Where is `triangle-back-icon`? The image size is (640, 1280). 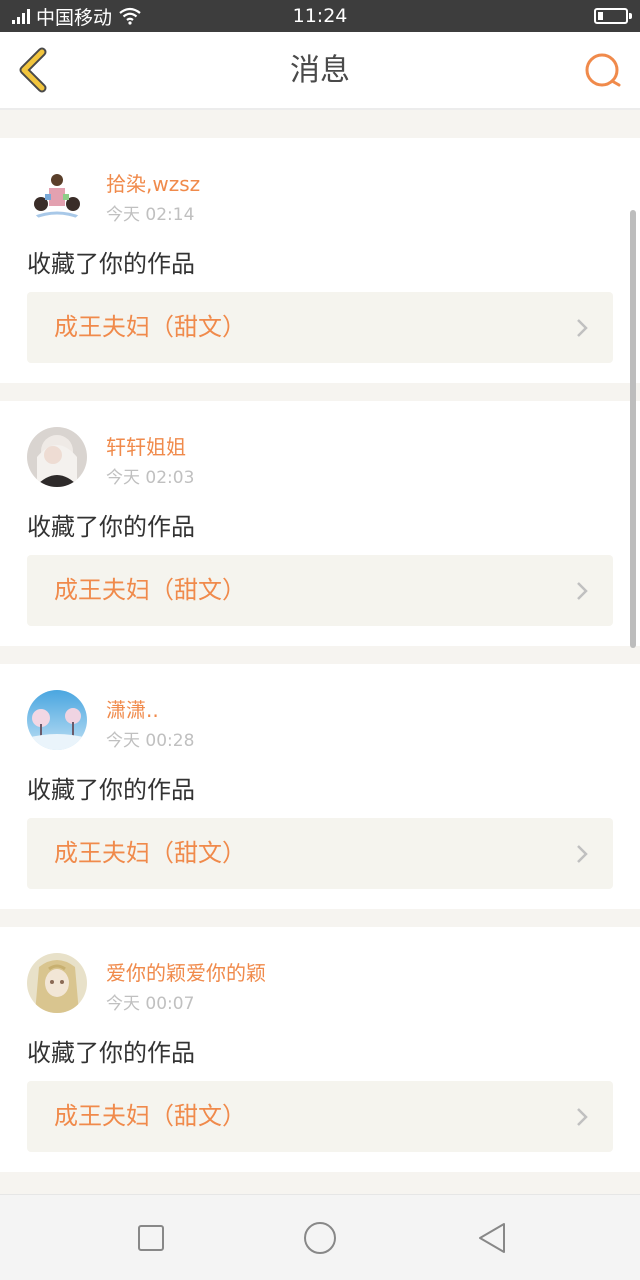 triangle-back-icon is located at coordinates (492, 1238).